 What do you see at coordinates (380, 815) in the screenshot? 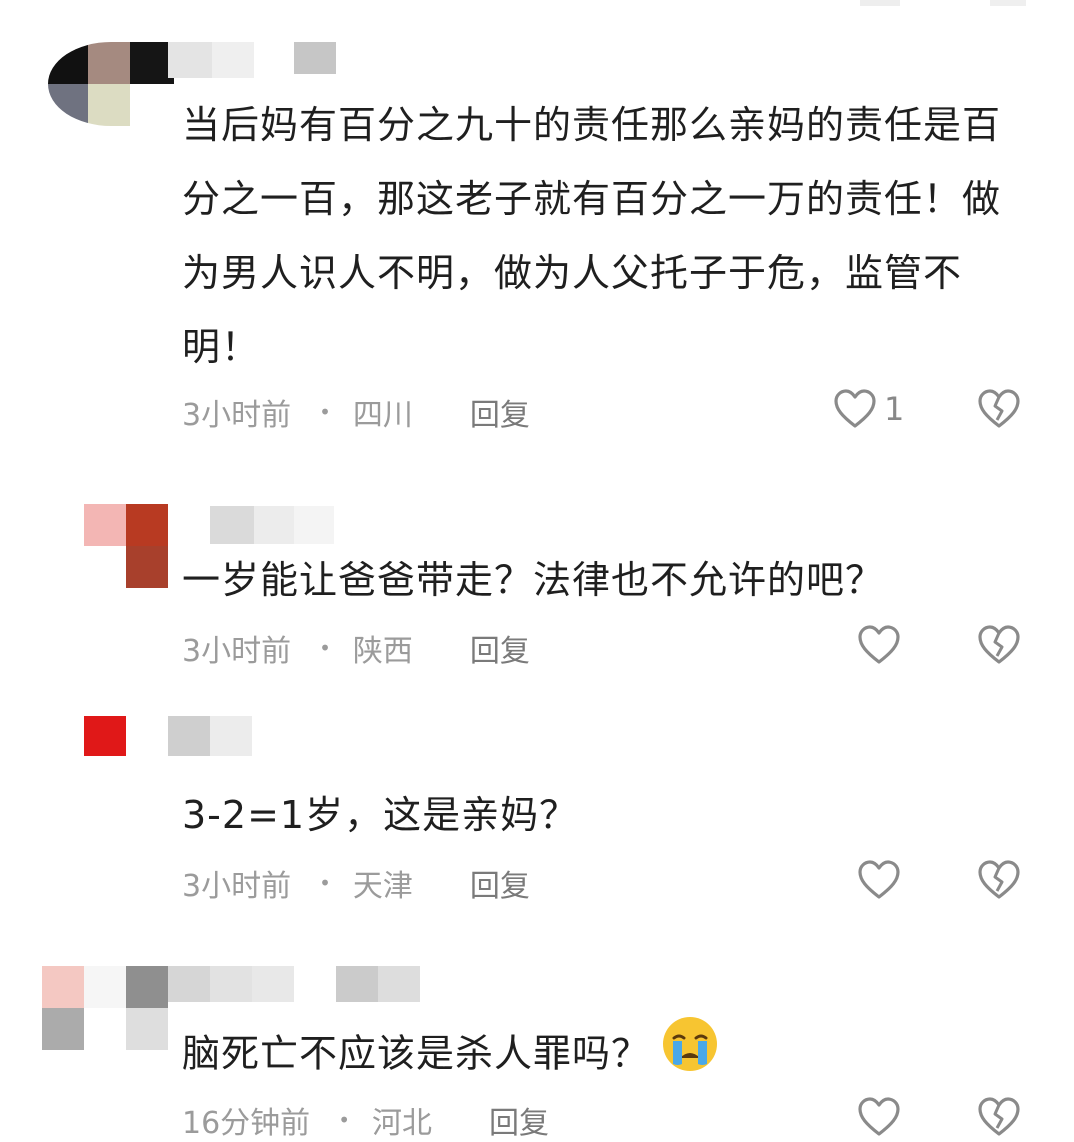
I see `comment-text: 3-2=1岁，这是亲妈？` at bounding box center [380, 815].